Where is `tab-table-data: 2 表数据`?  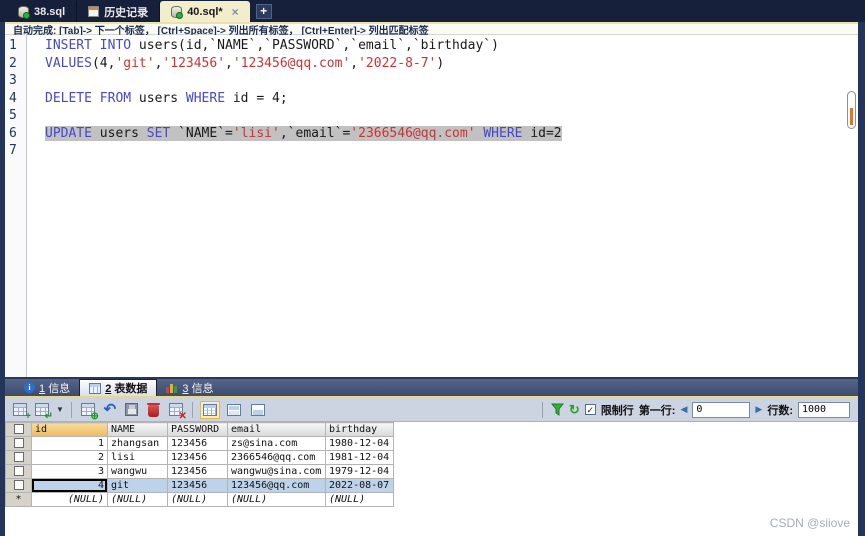
tab-table-data: 2 表数据 is located at coordinates (118, 387).